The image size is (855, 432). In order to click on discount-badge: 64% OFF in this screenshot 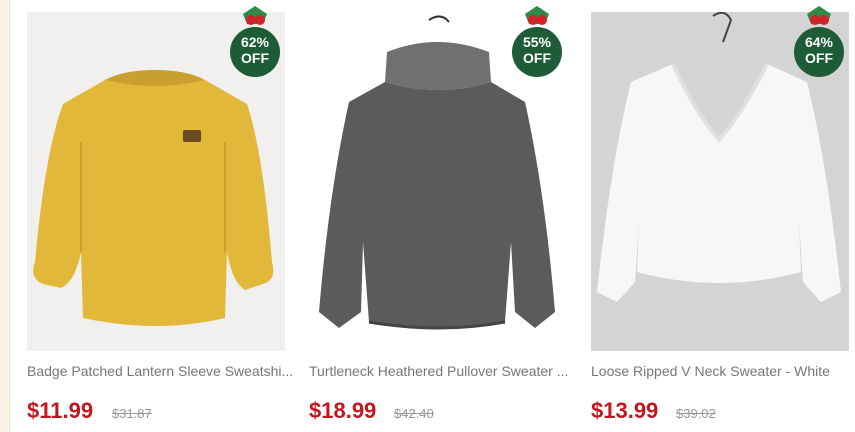, I will do `click(819, 41)`.